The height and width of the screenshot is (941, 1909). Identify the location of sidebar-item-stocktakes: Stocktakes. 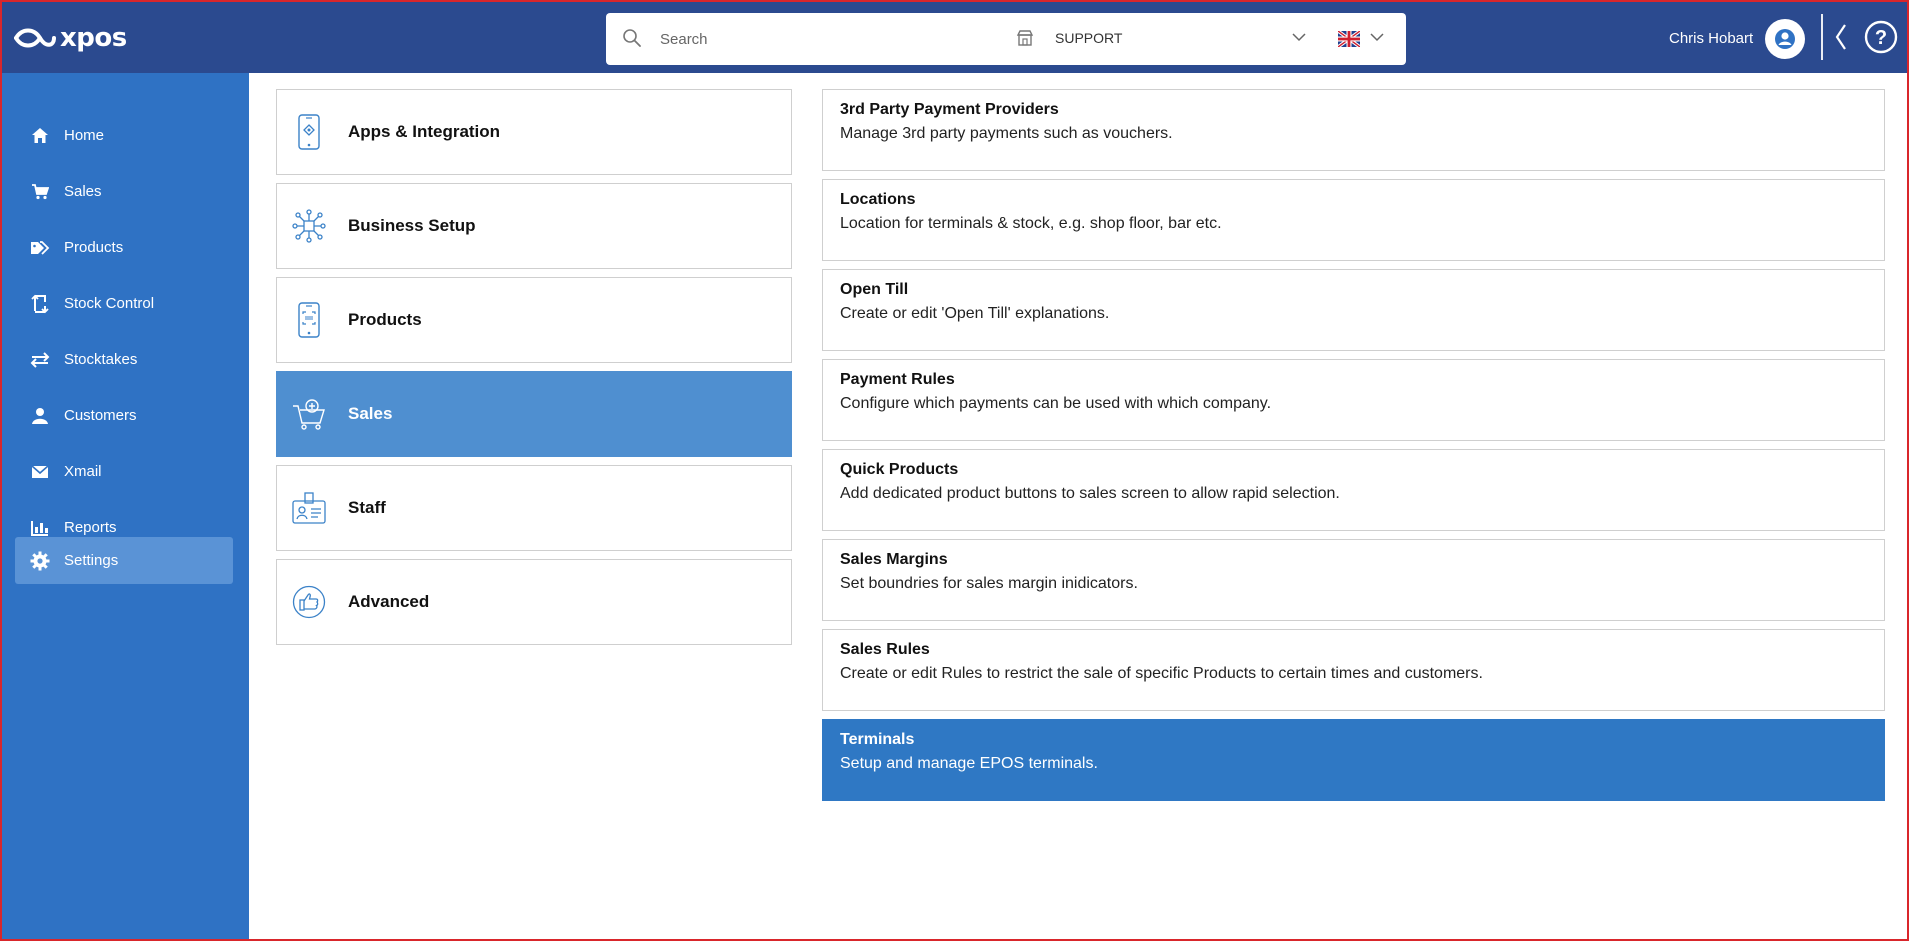
(124, 359).